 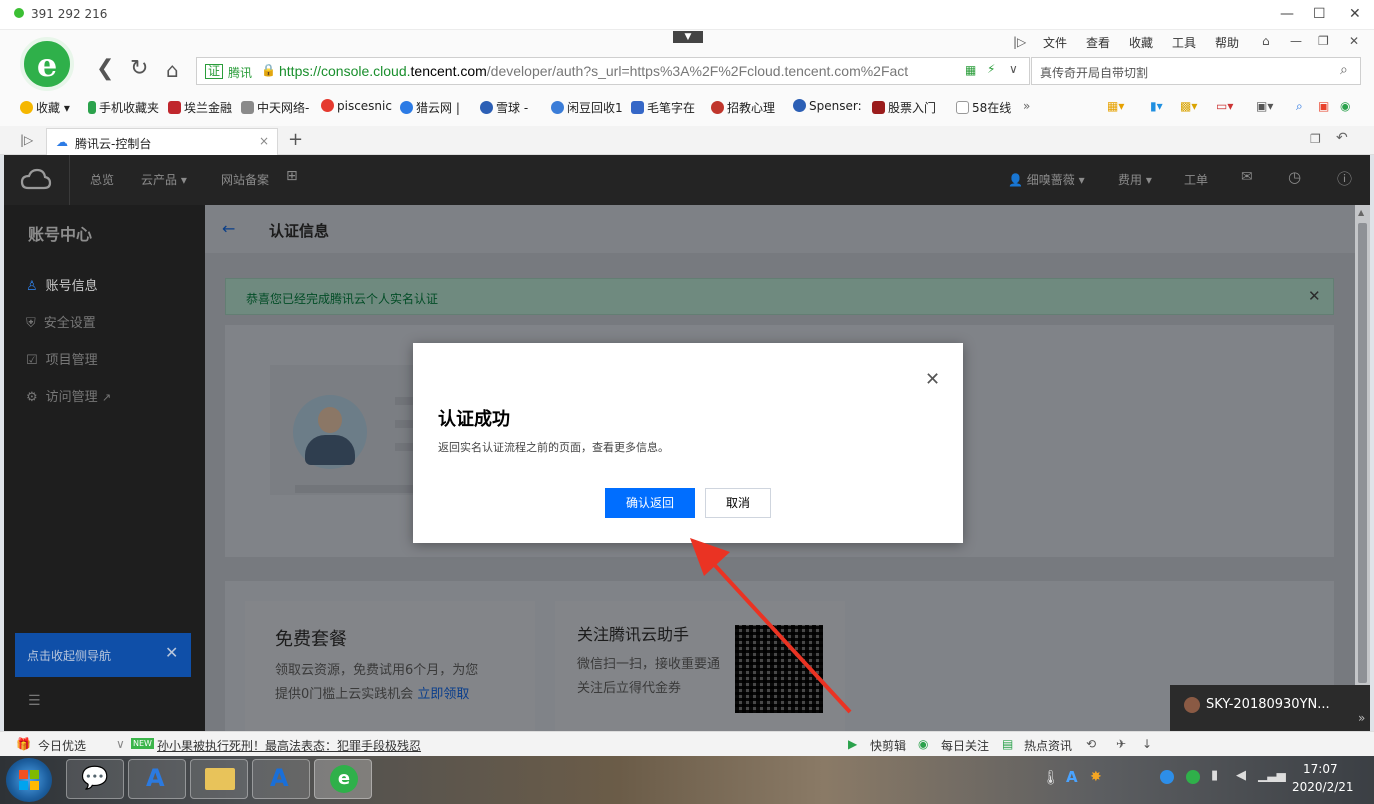 I want to click on search-icon: ⌕, so click(x=1344, y=70).